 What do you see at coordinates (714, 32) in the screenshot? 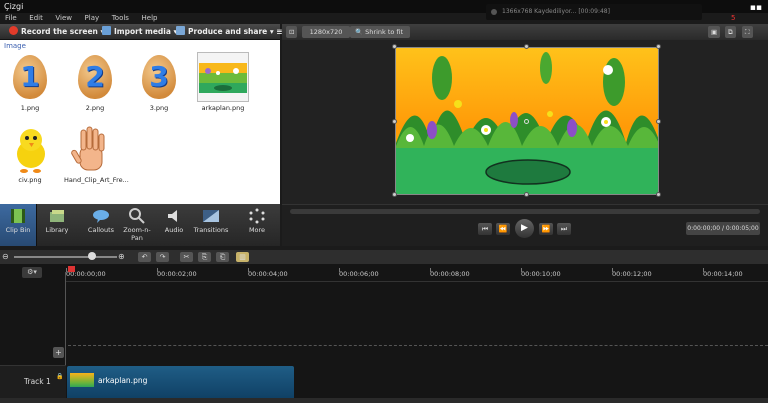
I see `detach-icon: ▣` at bounding box center [714, 32].